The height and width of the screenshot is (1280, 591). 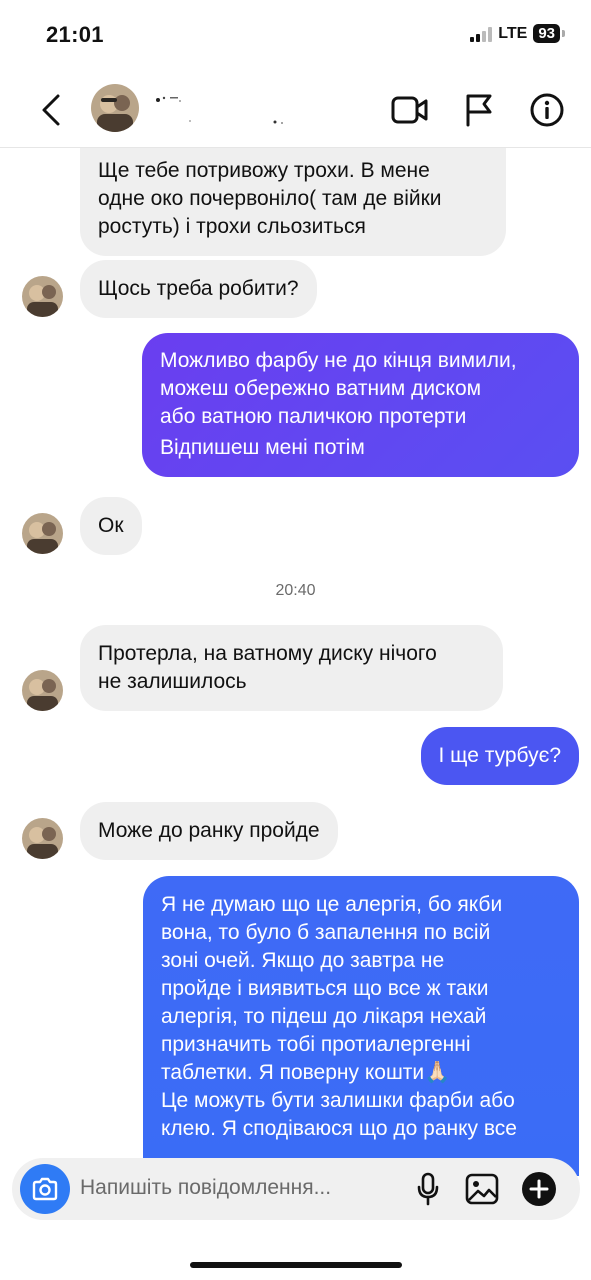 I want to click on flag-icon, so click(x=479, y=110).